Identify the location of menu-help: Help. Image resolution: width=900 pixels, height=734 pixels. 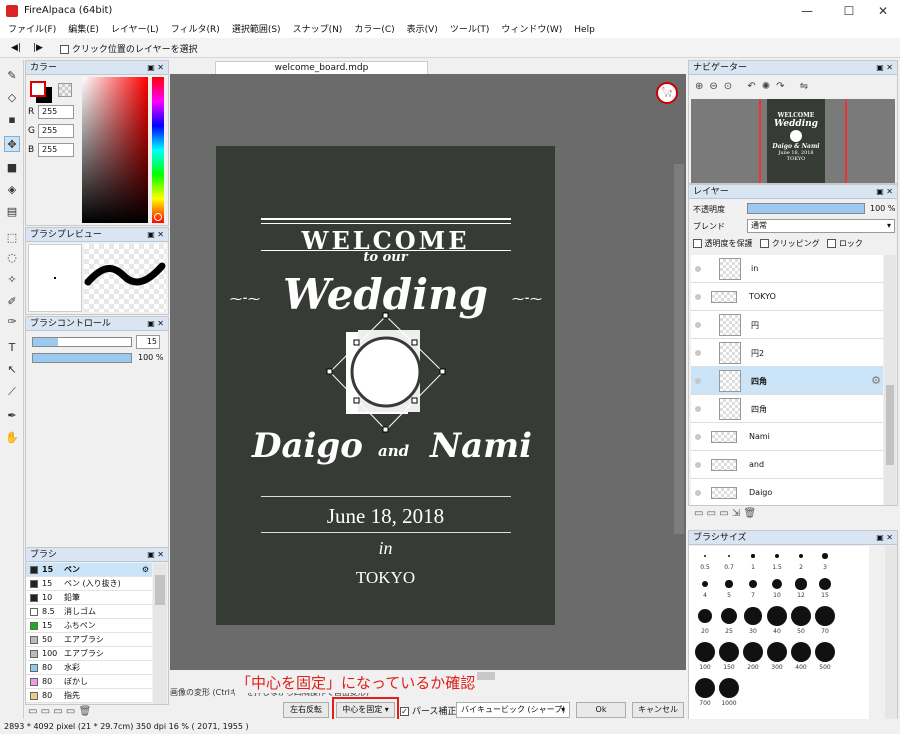
(584, 30).